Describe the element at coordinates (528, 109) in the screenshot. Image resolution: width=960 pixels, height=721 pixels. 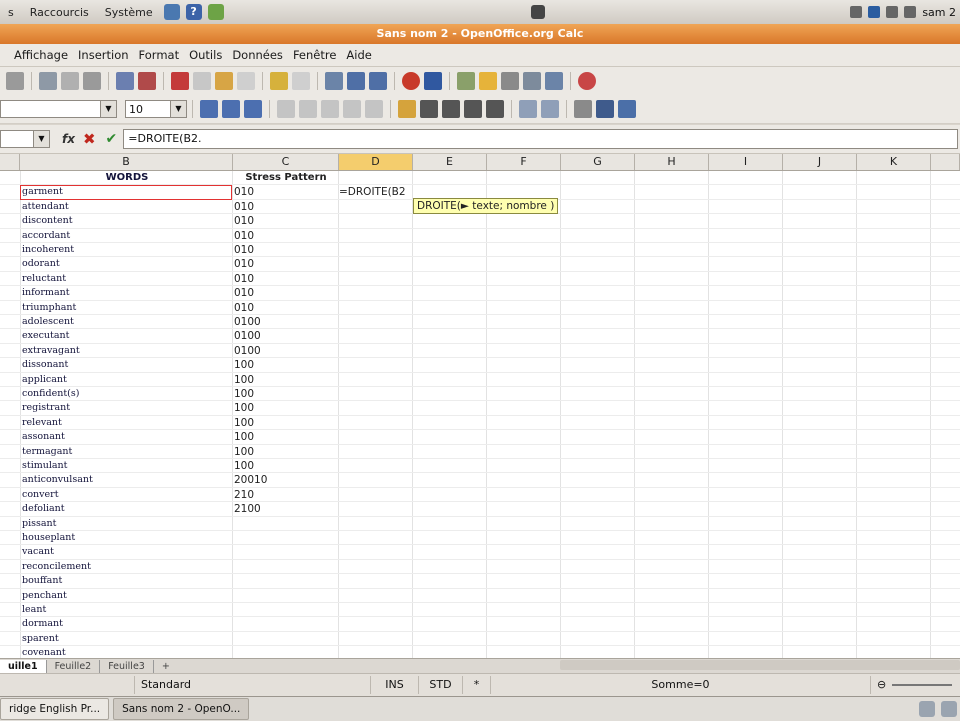
I see `decrease-indent-icon` at that location.